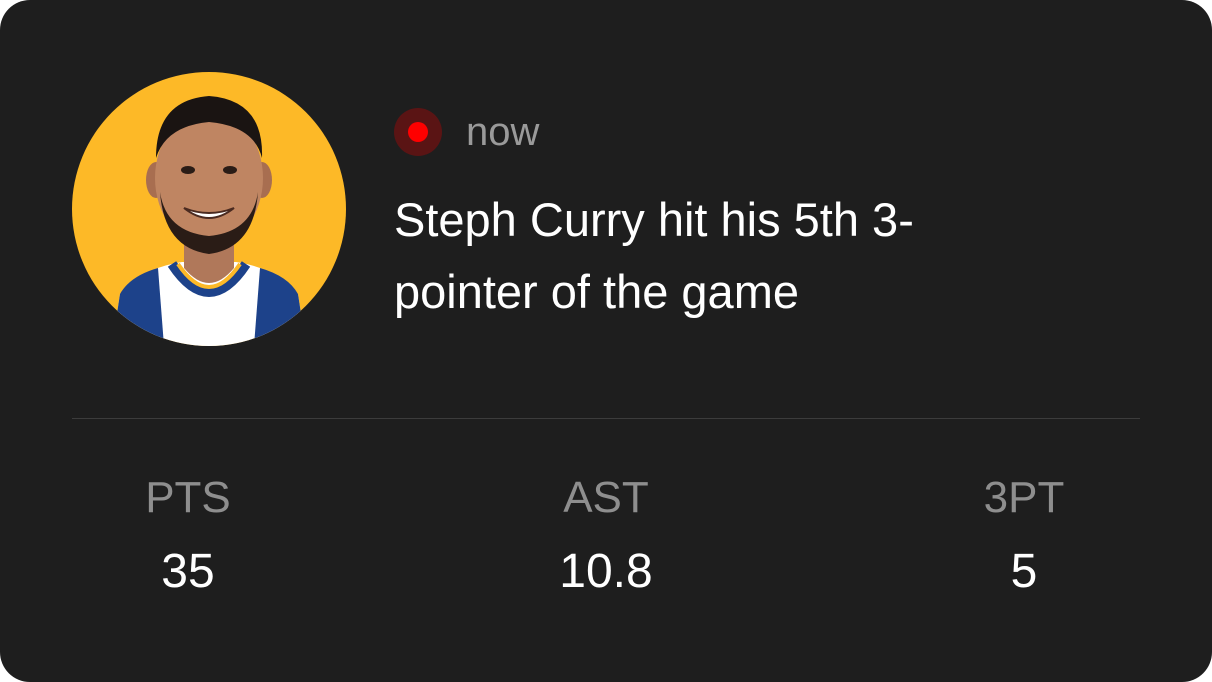 Image resolution: width=1212 pixels, height=682 pixels. I want to click on divider, so click(606, 418).